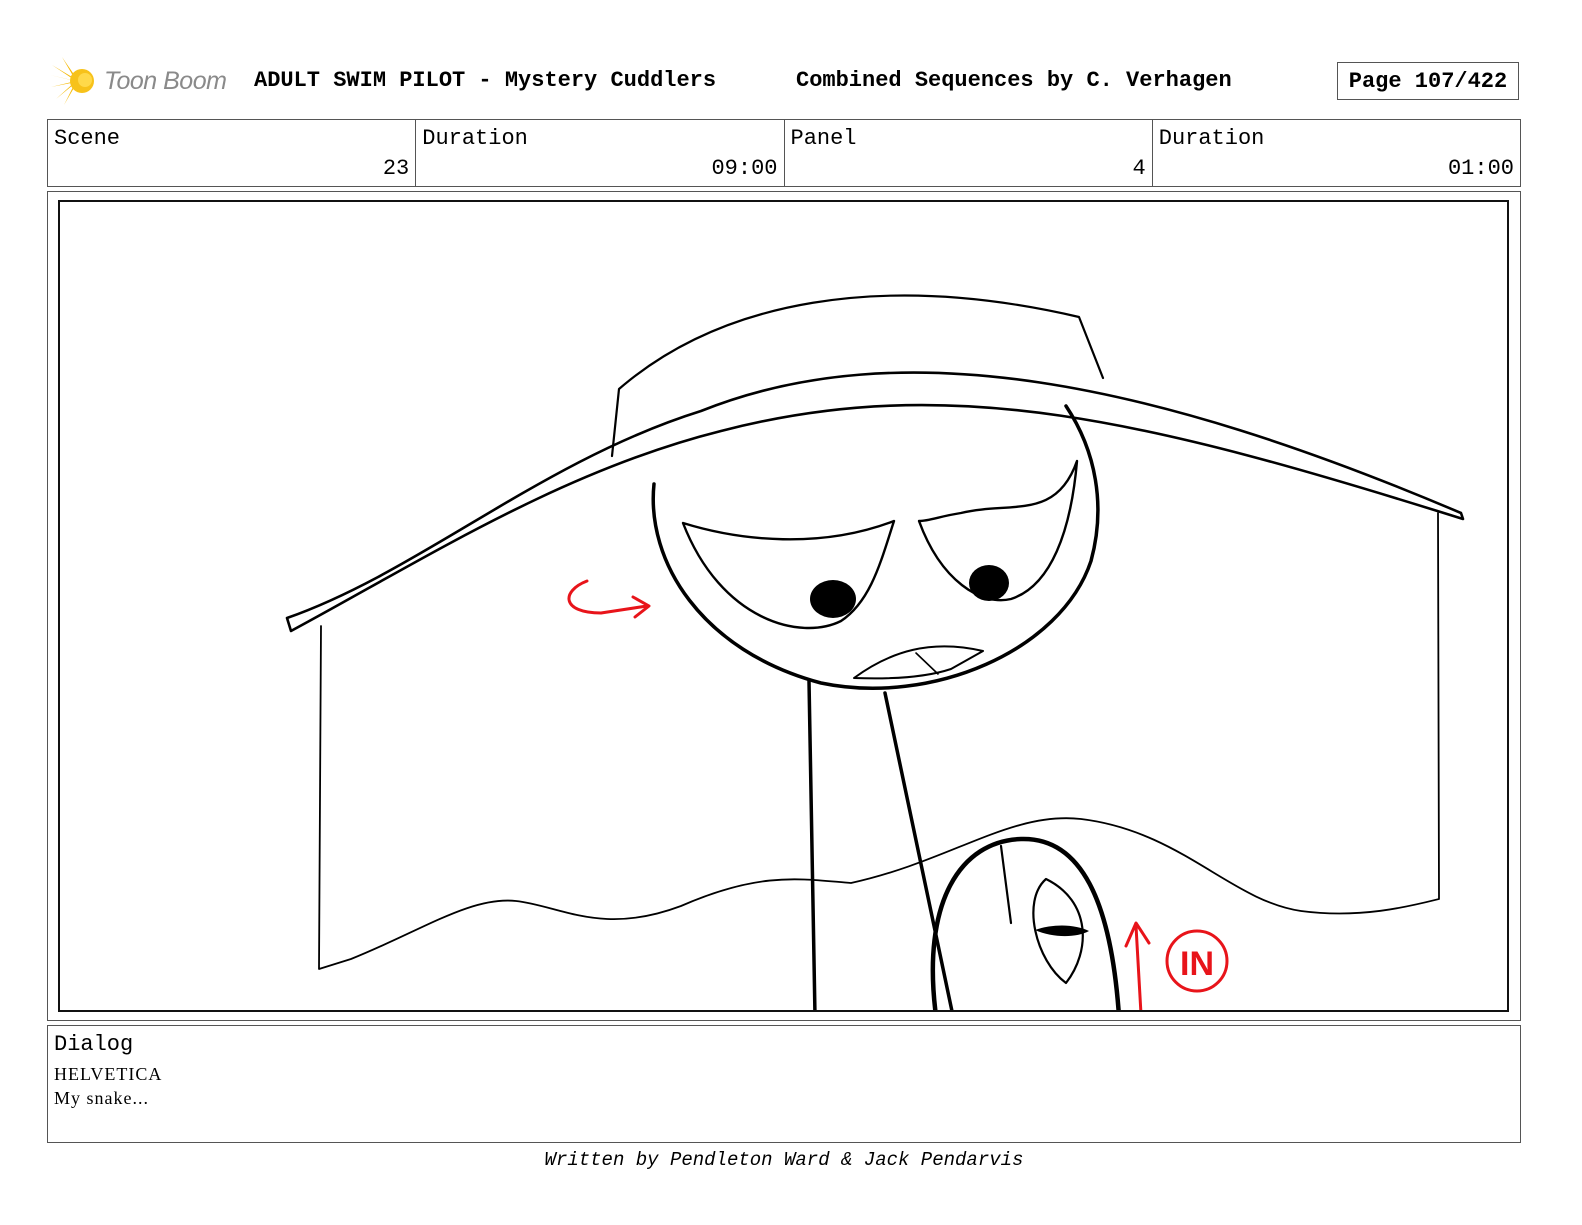 Image resolution: width=1582 pixels, height=1225 pixels. What do you see at coordinates (1336, 153) in the screenshot?
I see `panel-duration-cell: Duration 01:00` at bounding box center [1336, 153].